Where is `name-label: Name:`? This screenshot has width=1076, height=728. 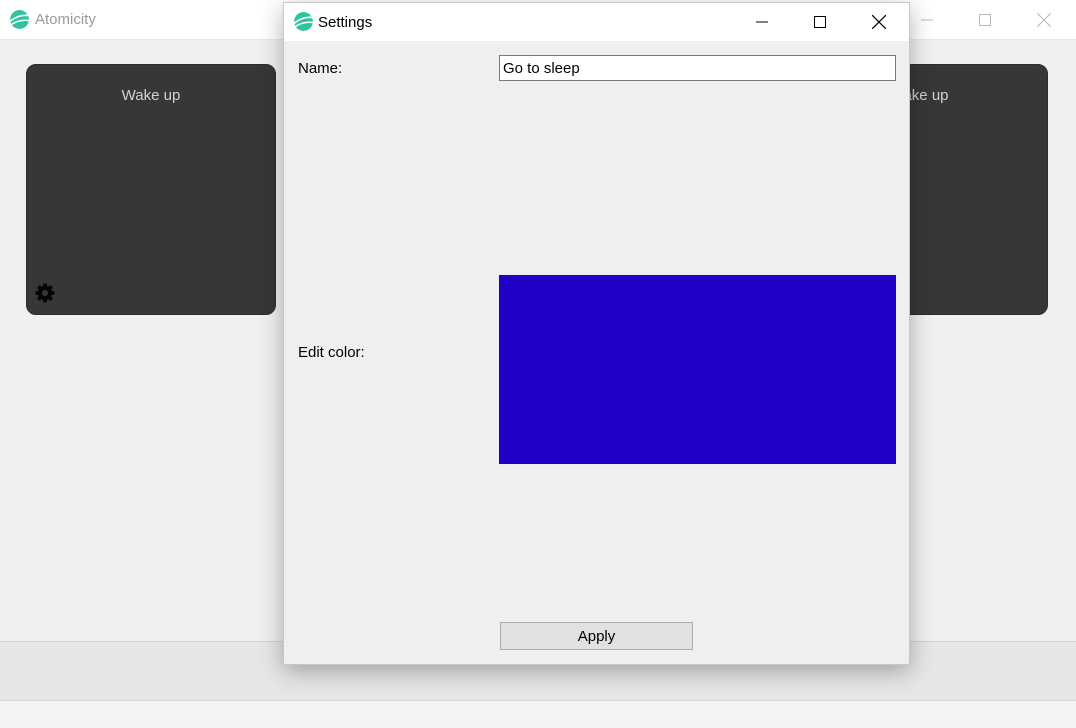 name-label: Name: is located at coordinates (320, 68).